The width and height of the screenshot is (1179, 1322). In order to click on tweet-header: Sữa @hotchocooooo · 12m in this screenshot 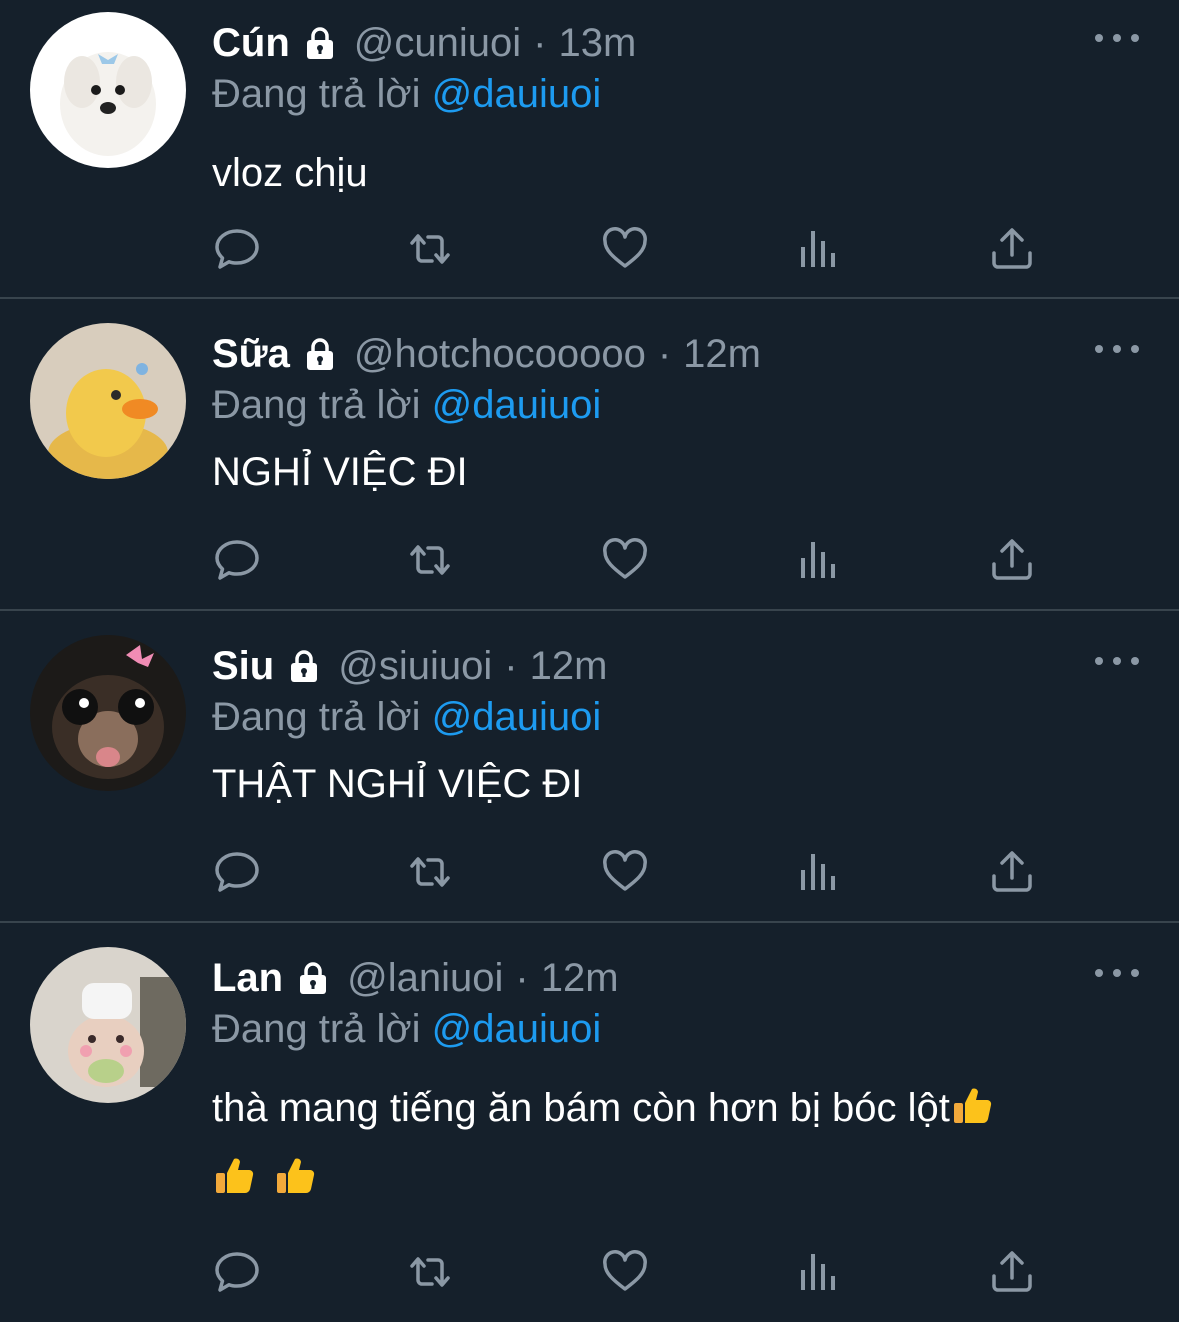, I will do `click(486, 354)`.